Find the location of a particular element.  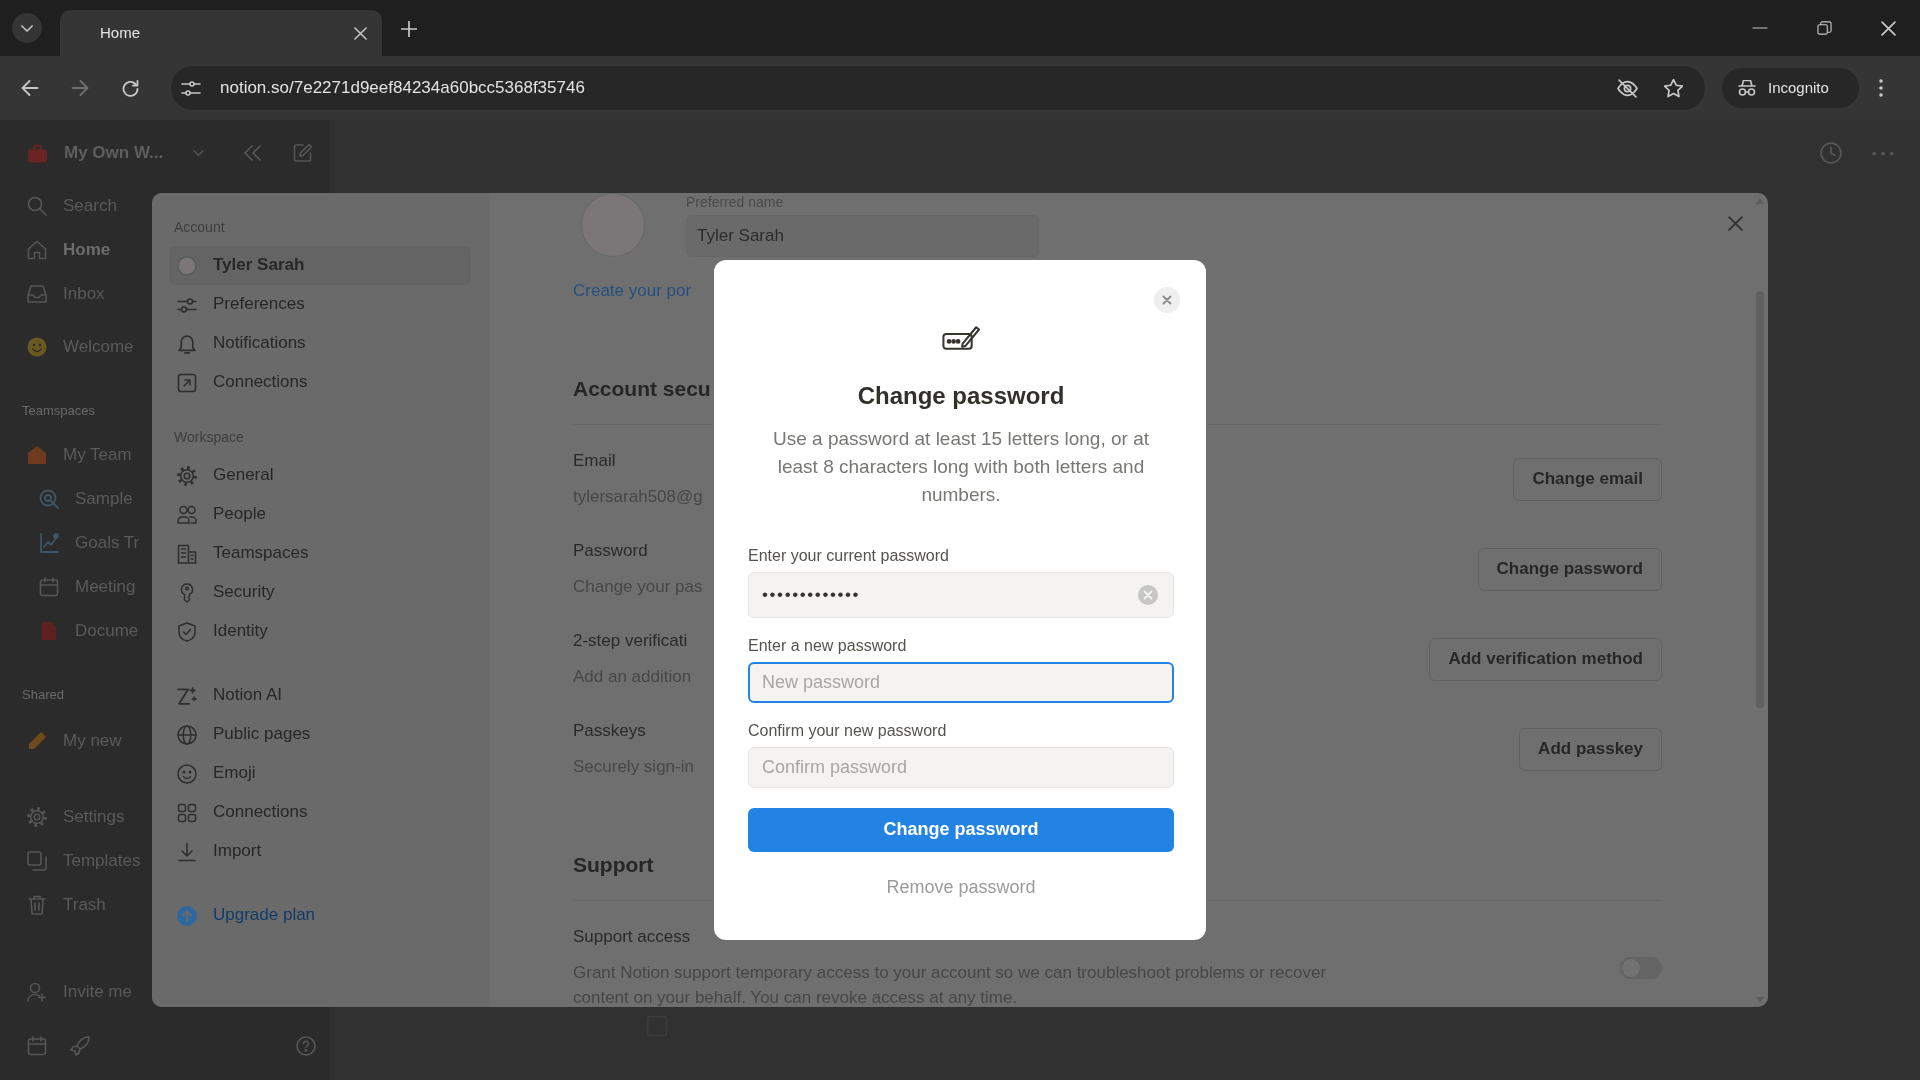

double-chevron-left-icon is located at coordinates (253, 153).